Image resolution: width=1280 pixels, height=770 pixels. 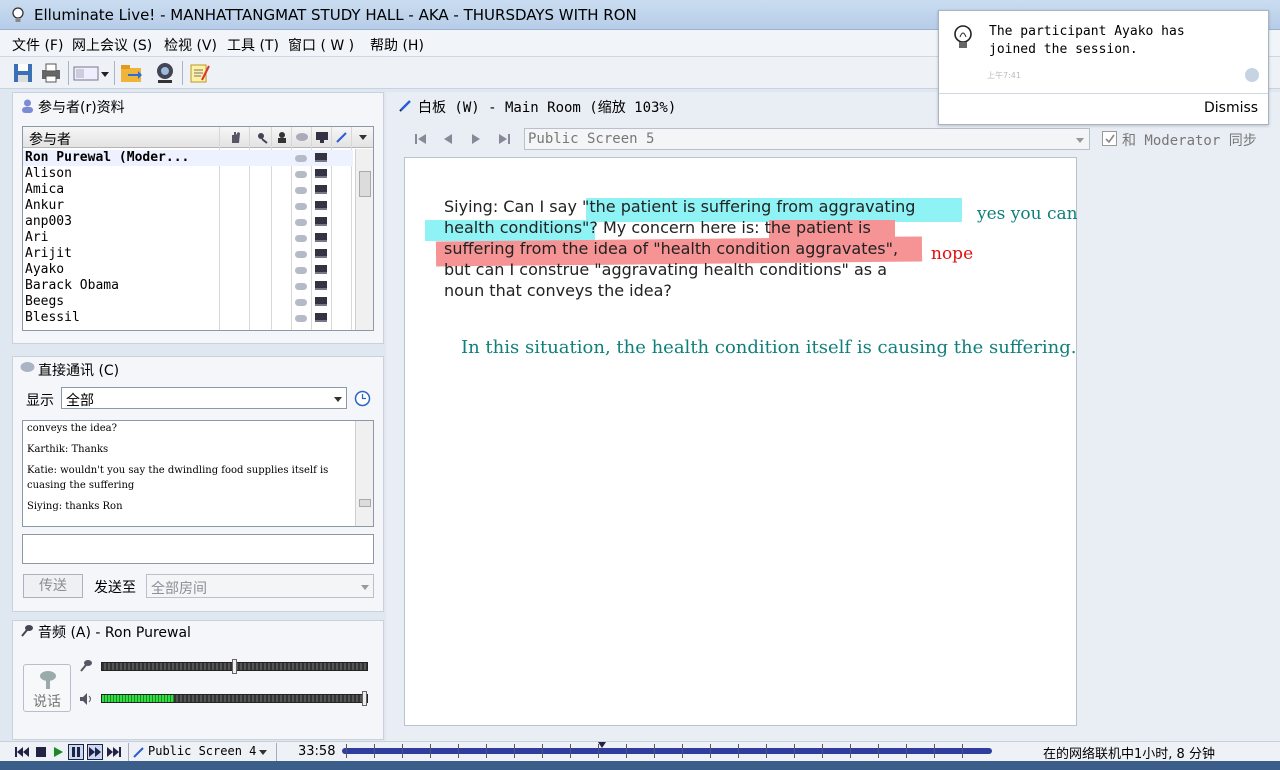 I want to click on mic-level-slider, so click(x=234, y=666).